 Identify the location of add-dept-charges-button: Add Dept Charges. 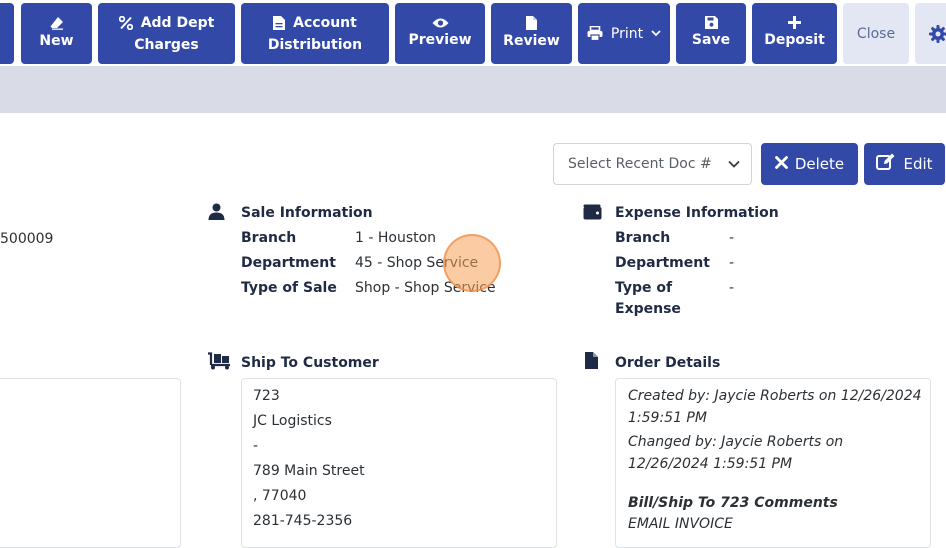
(166, 33).